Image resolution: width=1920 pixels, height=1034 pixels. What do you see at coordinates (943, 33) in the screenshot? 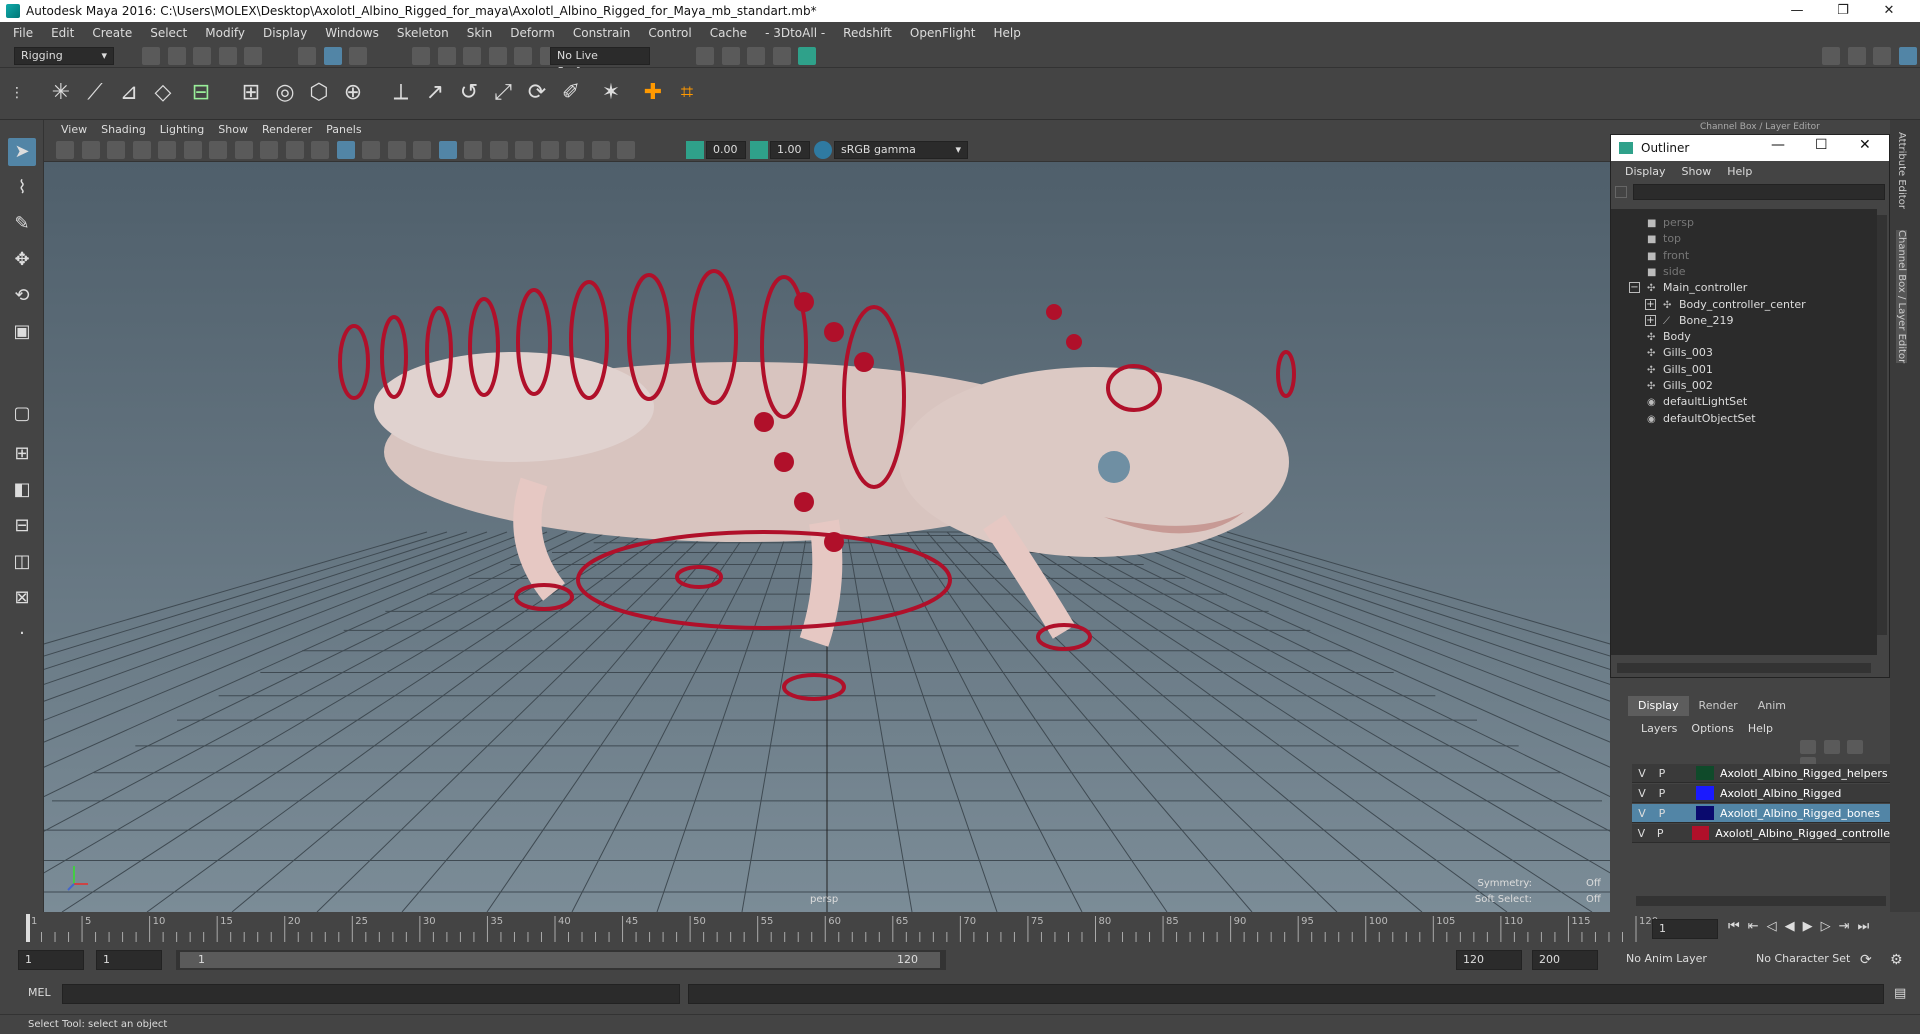
I see `menu-openflight: OpenFlight` at bounding box center [943, 33].